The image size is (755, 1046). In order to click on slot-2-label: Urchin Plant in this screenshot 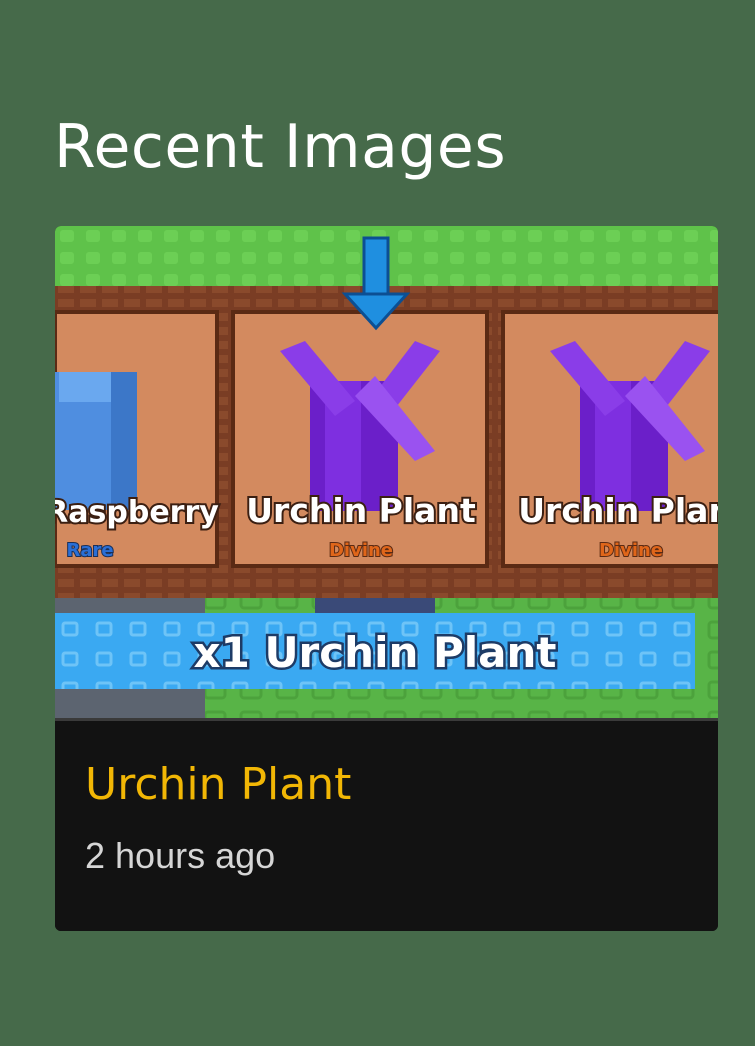, I will do `click(361, 510)`.